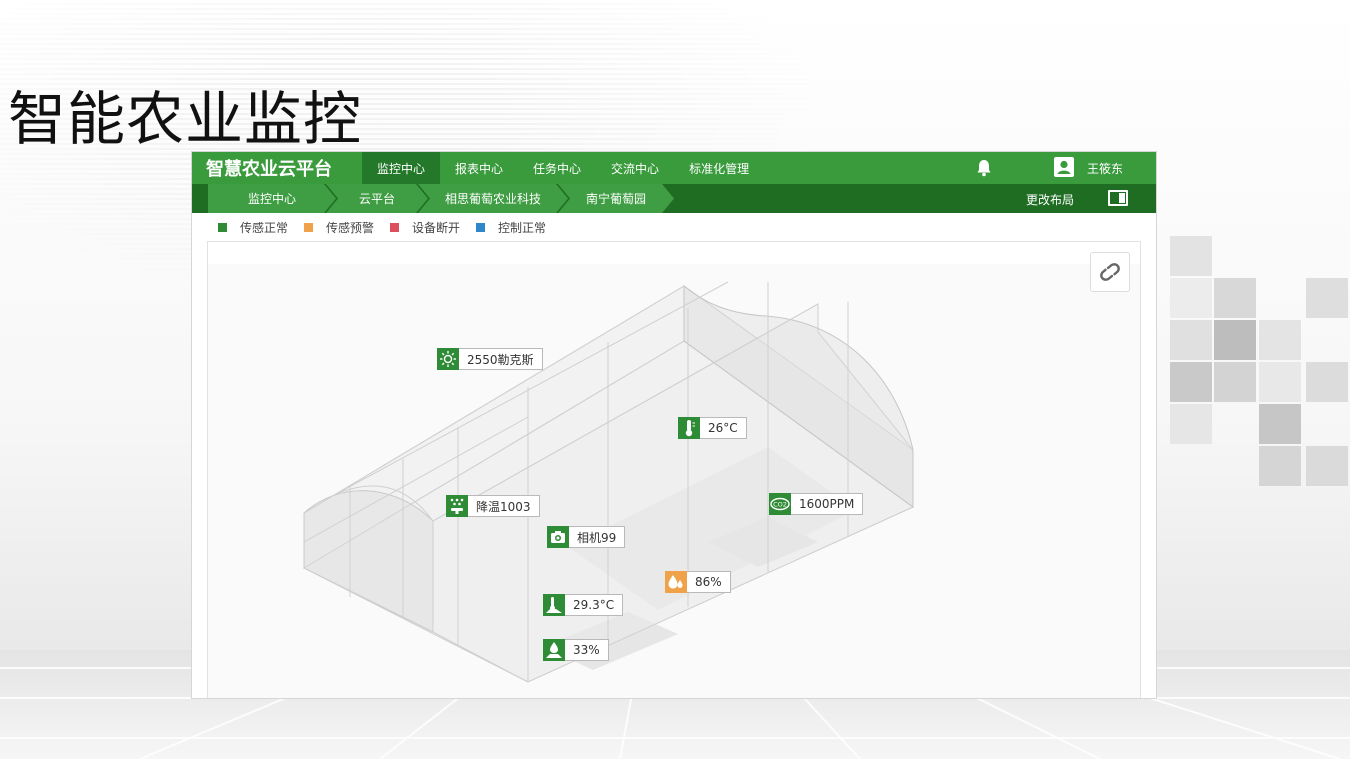 Image resolution: width=1350 pixels, height=759 pixels. What do you see at coordinates (493, 198) in the screenshot?
I see `breadcrumb-company: 相思葡萄农业科技` at bounding box center [493, 198].